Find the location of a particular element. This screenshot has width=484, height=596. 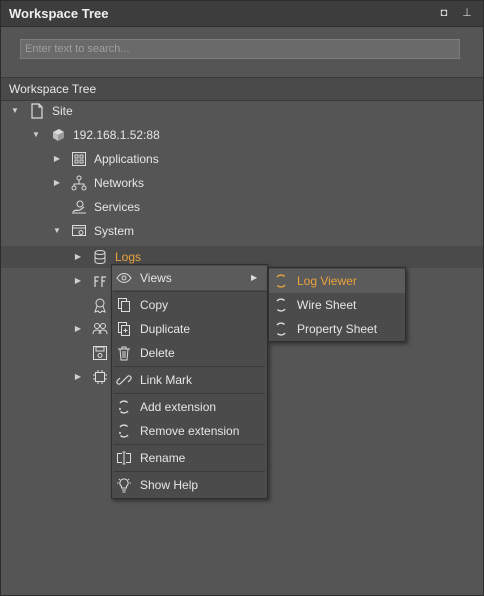

function-icon is located at coordinates (100, 281).